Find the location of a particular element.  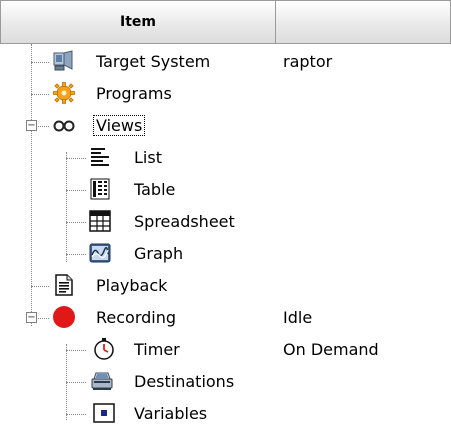

tree-item-variables: Variables is located at coordinates (225, 414).